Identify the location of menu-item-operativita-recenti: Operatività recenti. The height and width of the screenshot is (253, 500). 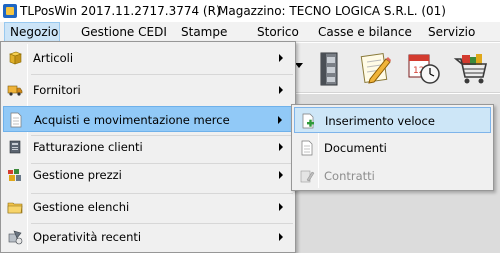
(148, 237).